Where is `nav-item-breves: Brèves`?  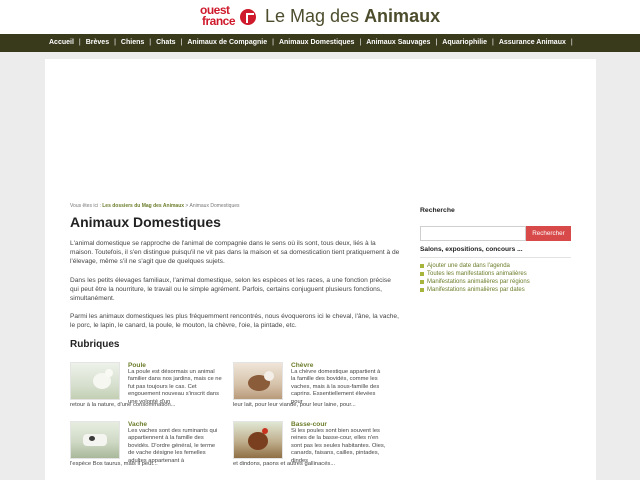
nav-item-breves: Brèves is located at coordinates (97, 43).